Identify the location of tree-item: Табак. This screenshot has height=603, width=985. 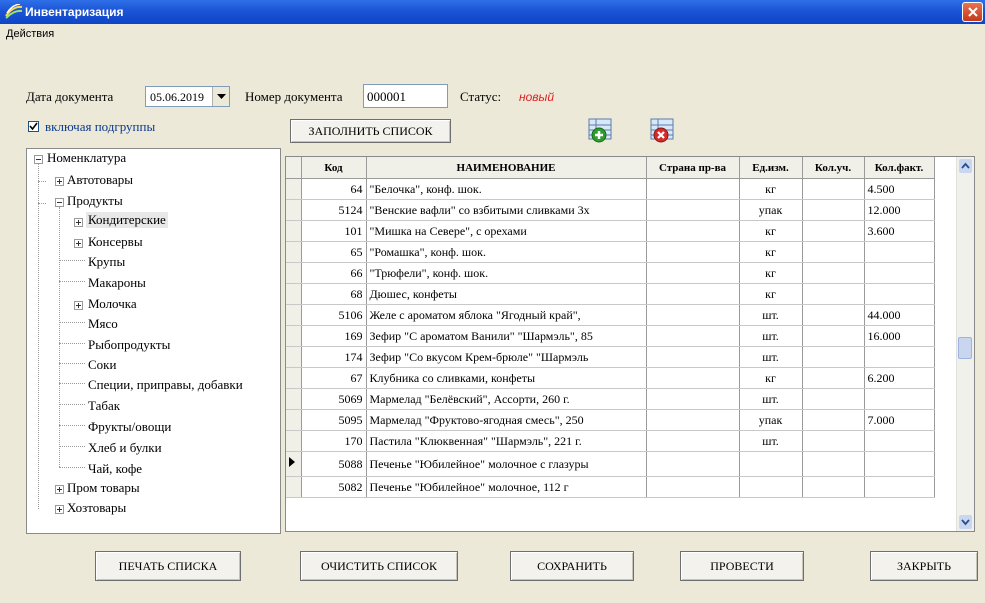
(104, 406).